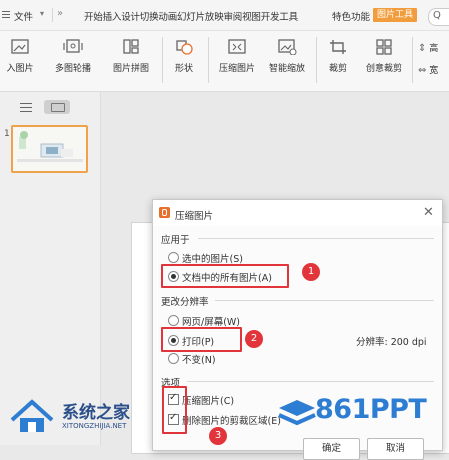 The image size is (449, 460). Describe the element at coordinates (422, 48) in the screenshot. I see `height-icon: ⇕` at that location.